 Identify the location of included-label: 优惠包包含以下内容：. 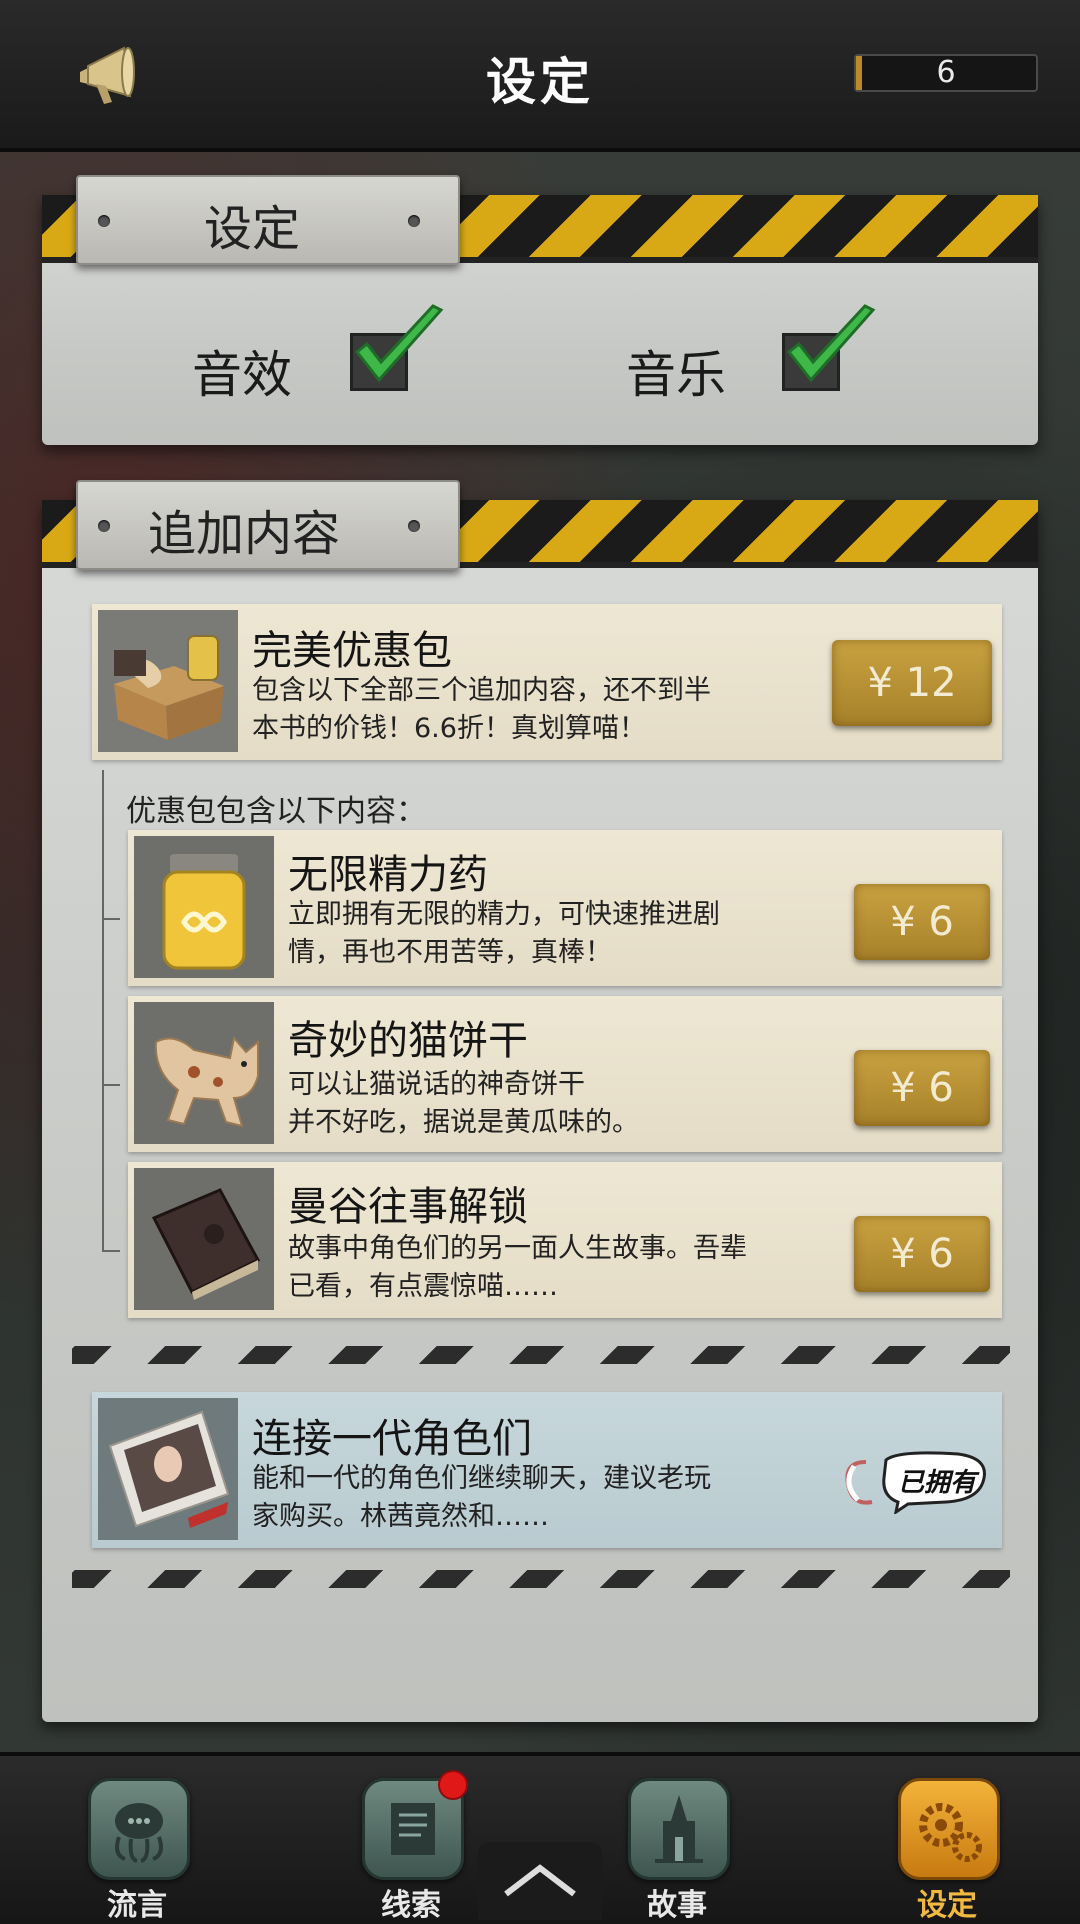
(276, 811).